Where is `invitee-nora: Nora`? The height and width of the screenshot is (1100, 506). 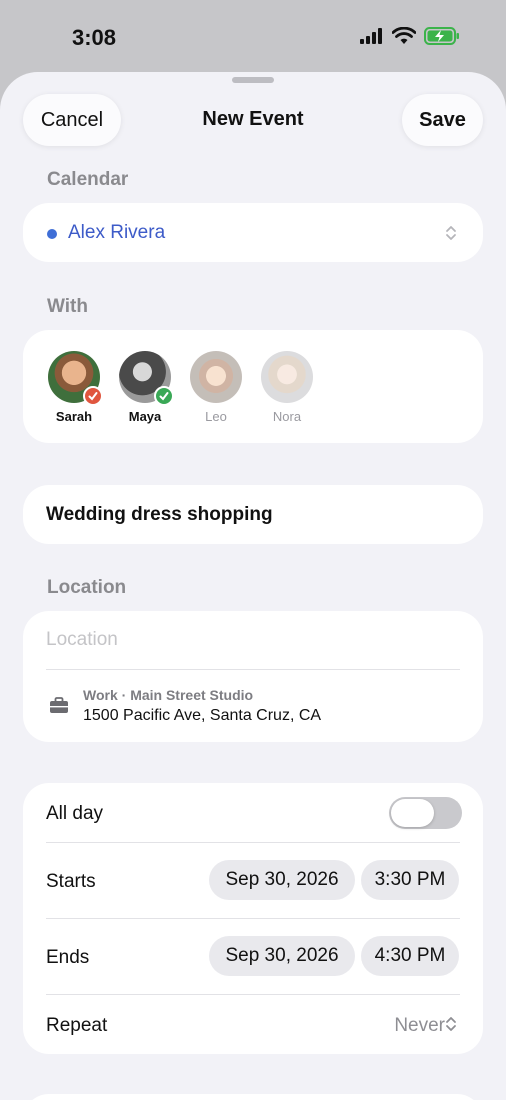 invitee-nora: Nora is located at coordinates (287, 387).